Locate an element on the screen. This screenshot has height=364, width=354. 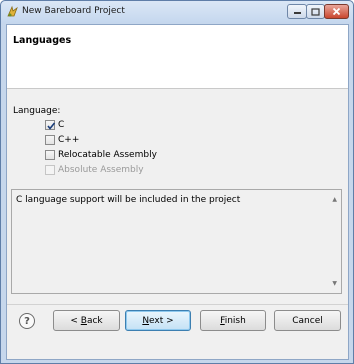
help-icon: ? is located at coordinates (27, 321).